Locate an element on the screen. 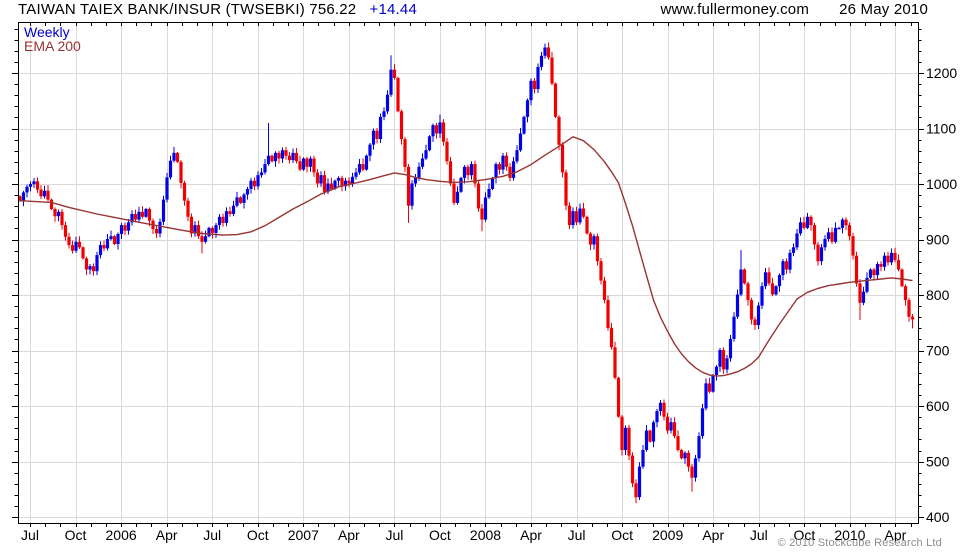 This screenshot has height=560, width=980. copyright-notice: © 2010 Stockcube Research Ltd is located at coordinates (859, 543).